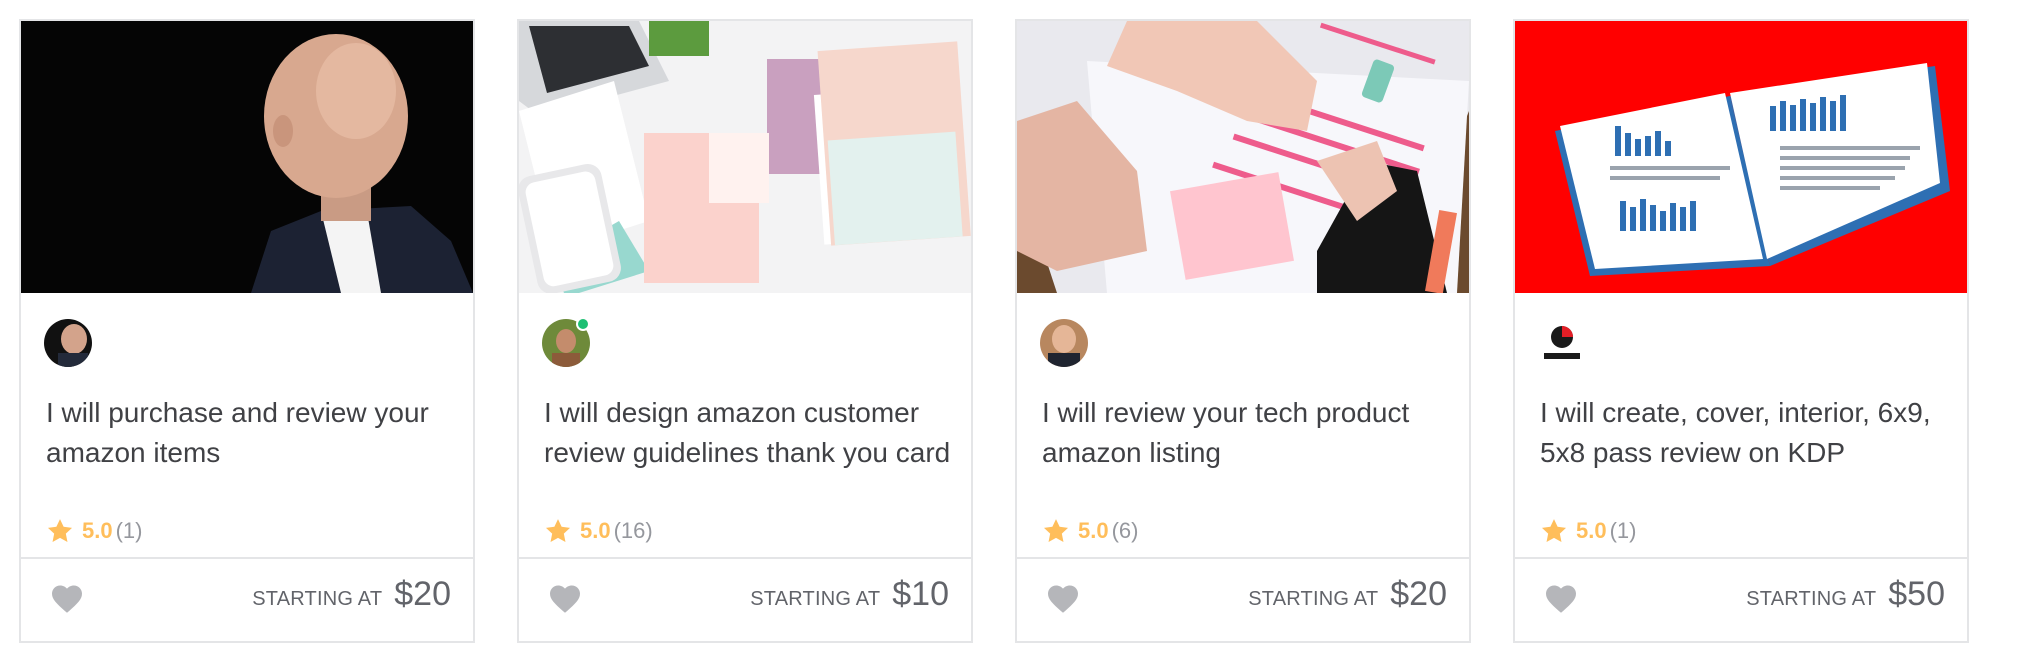 The height and width of the screenshot is (663, 2031). I want to click on card-footer: STARTING AT $50, so click(1741, 600).